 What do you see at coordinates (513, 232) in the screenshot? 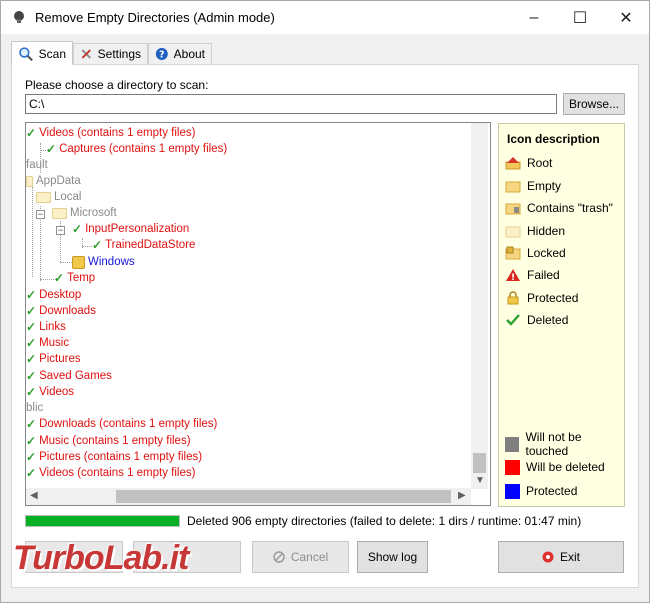
I see `hidden-folder-icon` at bounding box center [513, 232].